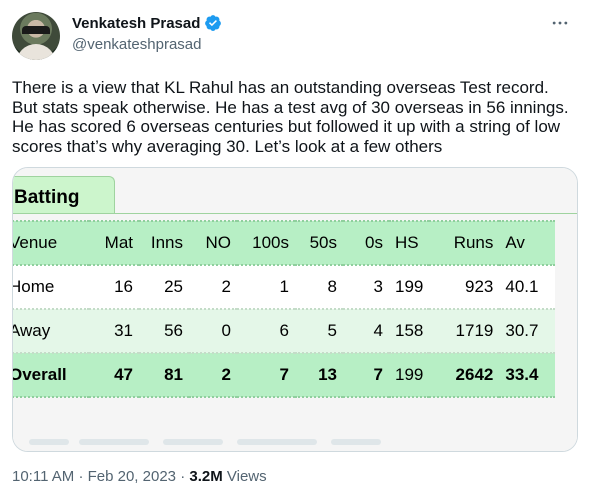 Image resolution: width=589 pixels, height=488 pixels. I want to click on column-header: 100s, so click(266, 243).